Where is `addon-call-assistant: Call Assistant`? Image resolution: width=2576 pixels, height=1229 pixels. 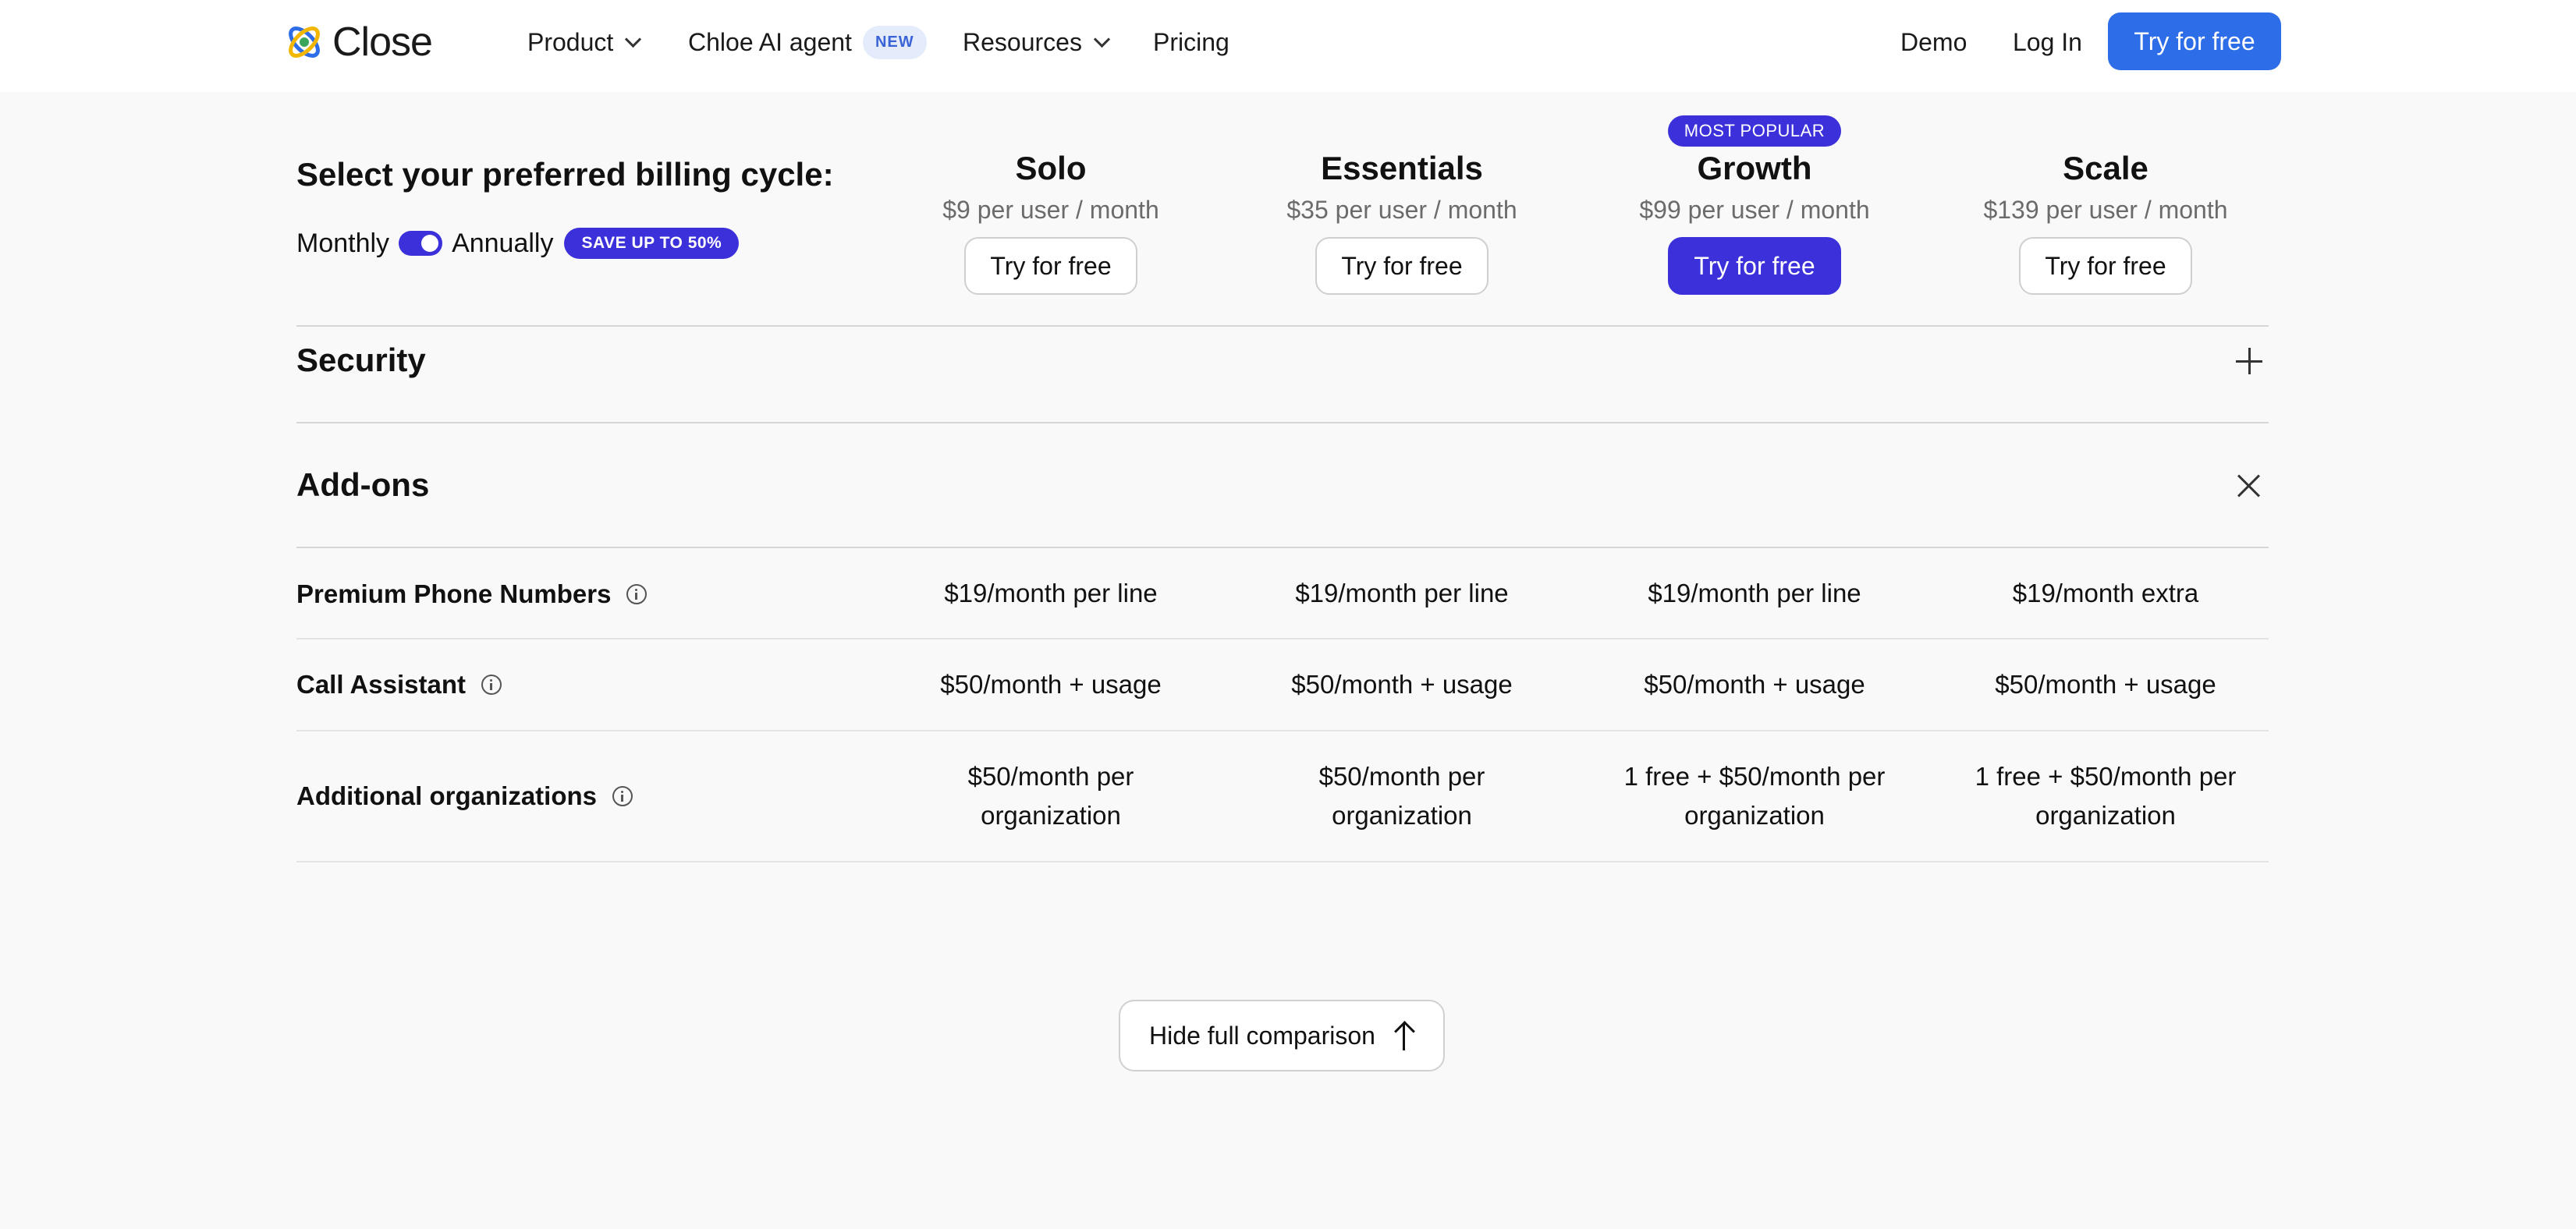
addon-call-assistant: Call Assistant is located at coordinates (399, 685).